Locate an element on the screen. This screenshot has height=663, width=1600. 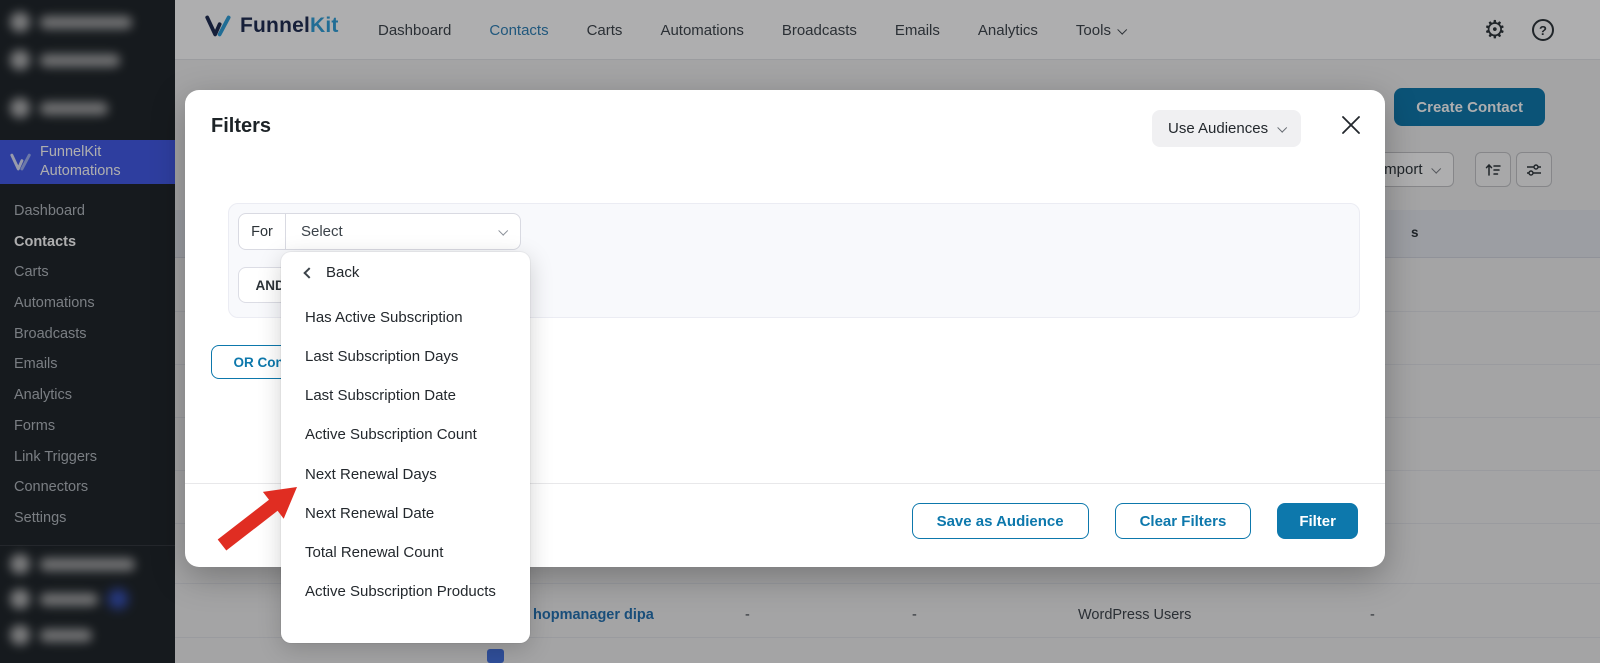
dropdown-item-total-renewal-count: Total Renewal Count is located at coordinates (407, 553).